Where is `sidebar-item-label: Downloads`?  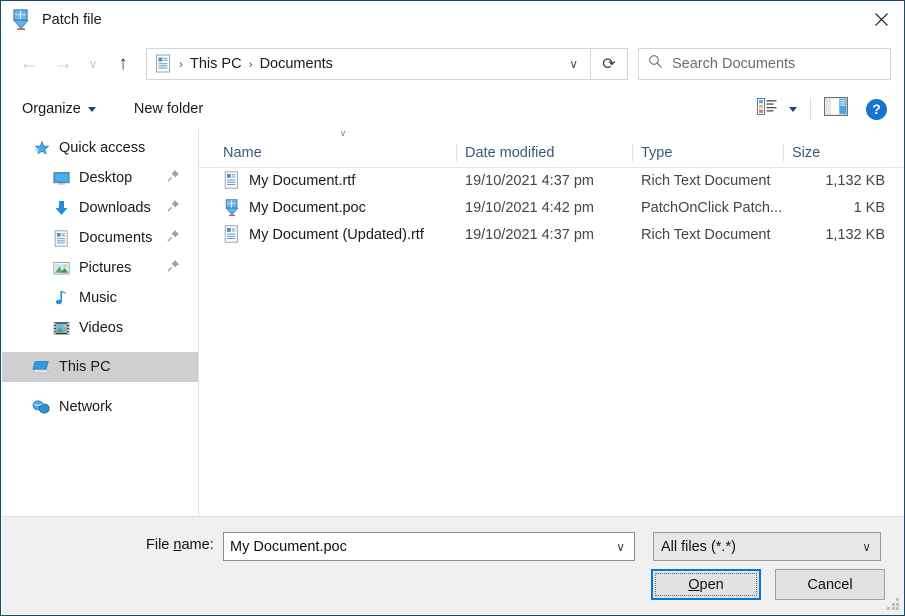 sidebar-item-label: Downloads is located at coordinates (115, 208).